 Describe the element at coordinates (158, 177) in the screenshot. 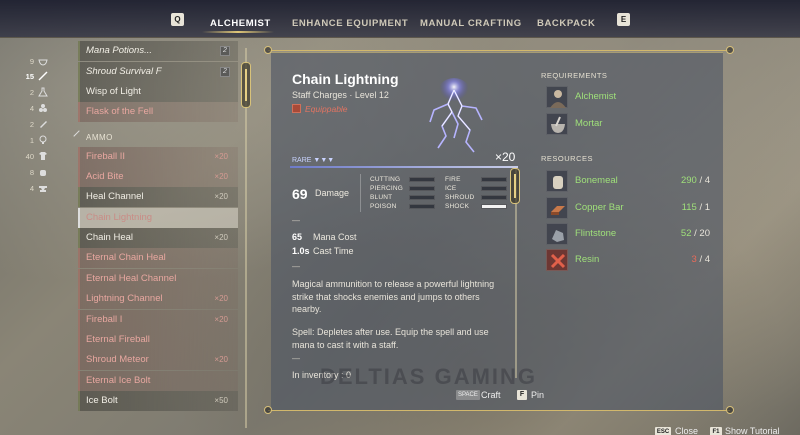

I see `list-item: Acid Bite ×20` at that location.